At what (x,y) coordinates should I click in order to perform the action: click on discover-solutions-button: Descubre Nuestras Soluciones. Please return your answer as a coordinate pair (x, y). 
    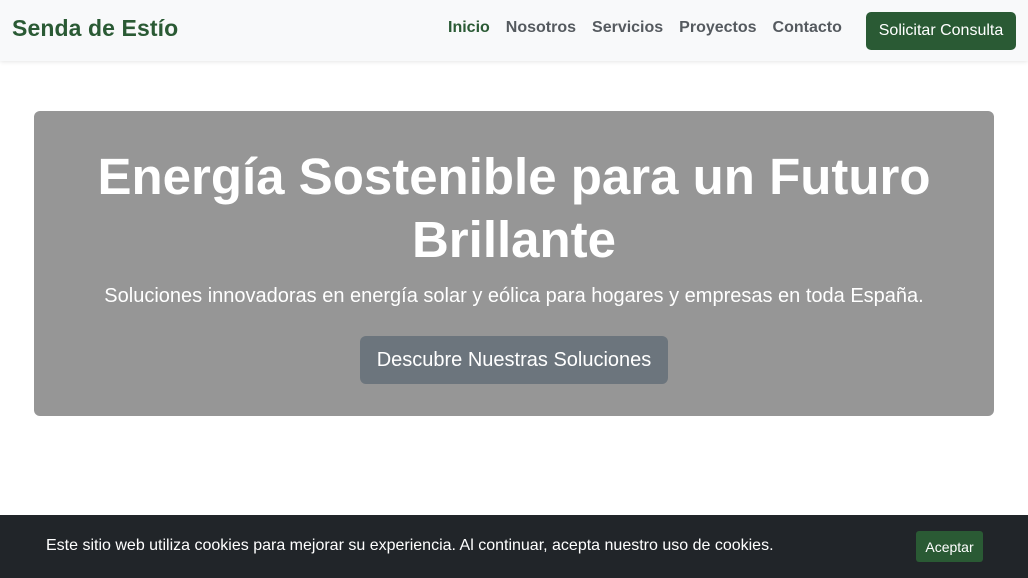
    Looking at the image, I should click on (514, 360).